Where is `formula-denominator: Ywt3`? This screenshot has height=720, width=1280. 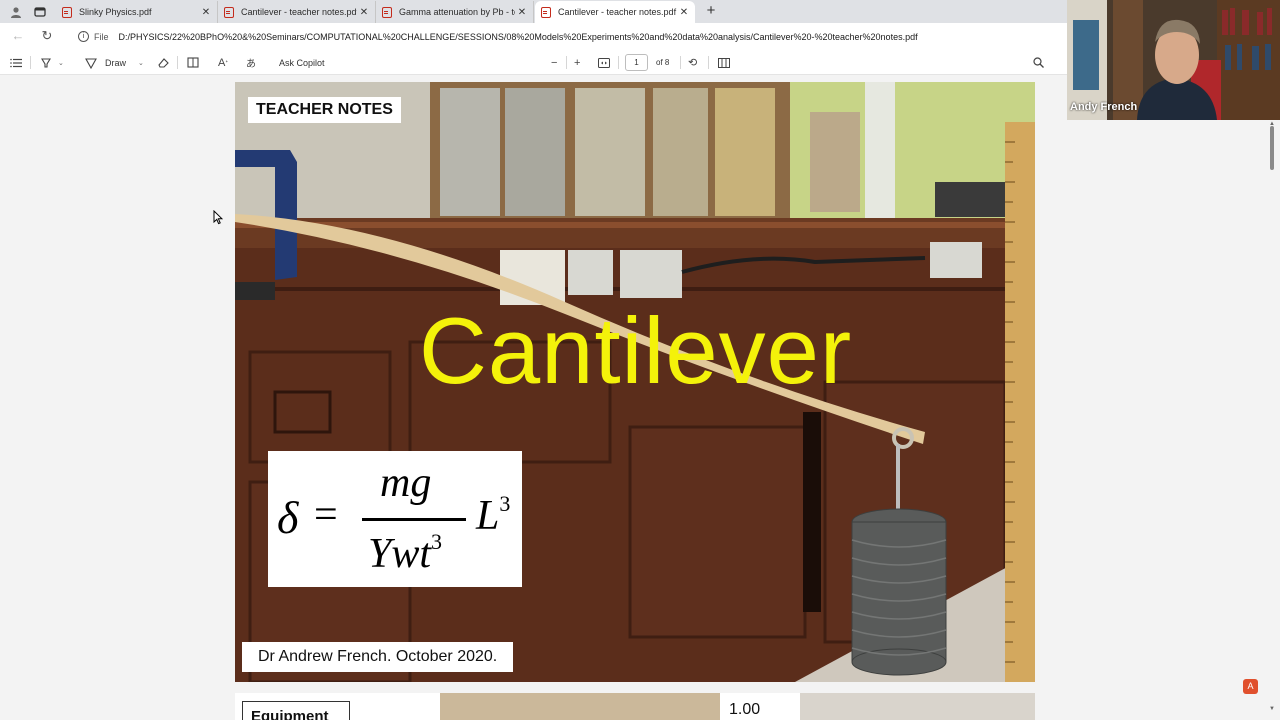
formula-denominator: Ywt3 is located at coordinates (405, 553).